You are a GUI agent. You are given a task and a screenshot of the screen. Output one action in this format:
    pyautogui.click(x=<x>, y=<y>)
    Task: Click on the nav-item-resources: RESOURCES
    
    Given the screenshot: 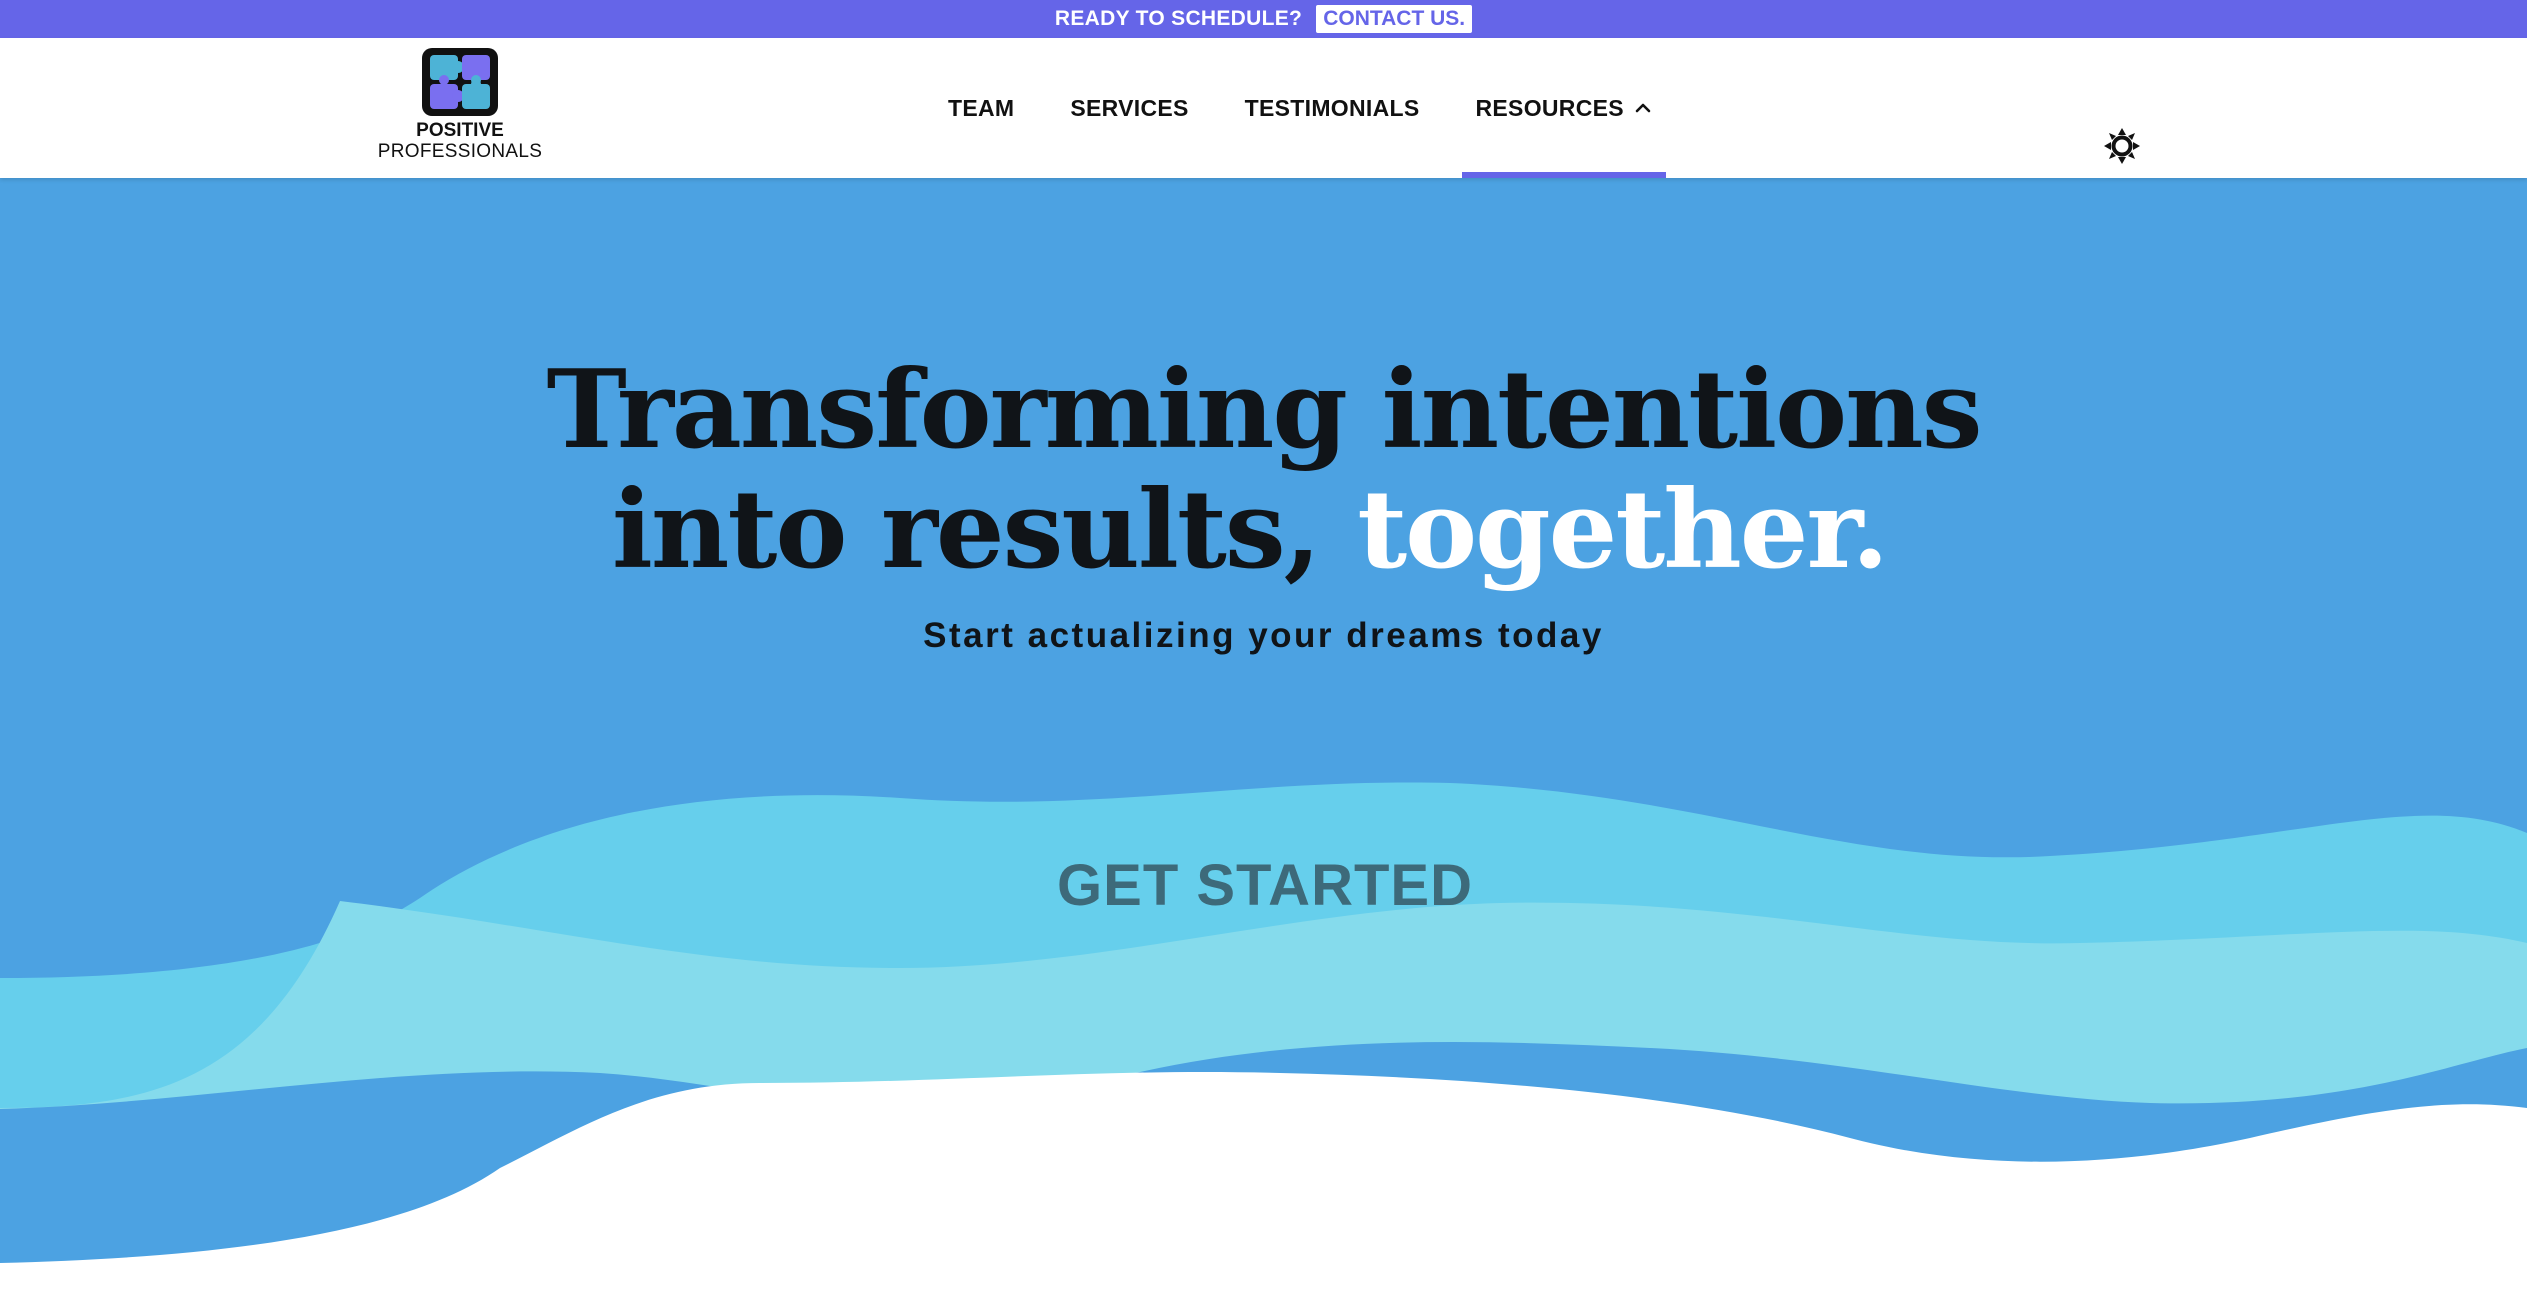 What is the action you would take?
    pyautogui.click(x=1564, y=108)
    